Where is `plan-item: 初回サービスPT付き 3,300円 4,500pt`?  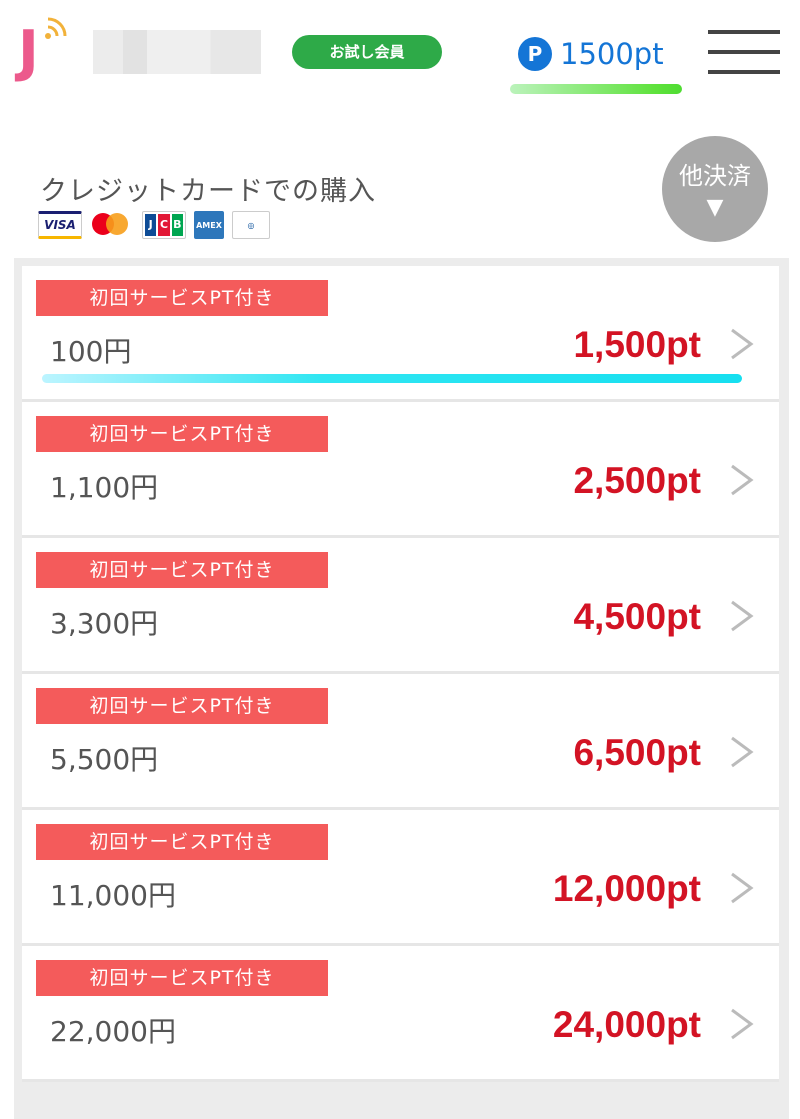 plan-item: 初回サービスPT付き 3,300円 4,500pt is located at coordinates (400, 606).